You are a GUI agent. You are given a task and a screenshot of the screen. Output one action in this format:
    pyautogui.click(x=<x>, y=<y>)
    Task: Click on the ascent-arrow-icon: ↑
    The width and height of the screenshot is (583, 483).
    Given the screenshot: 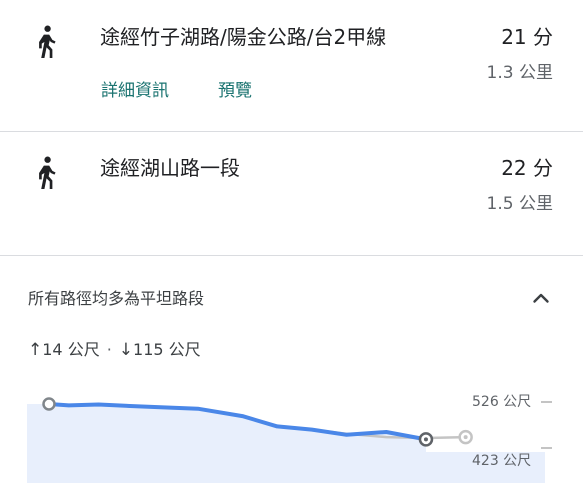 What is the action you would take?
    pyautogui.click(x=35, y=350)
    